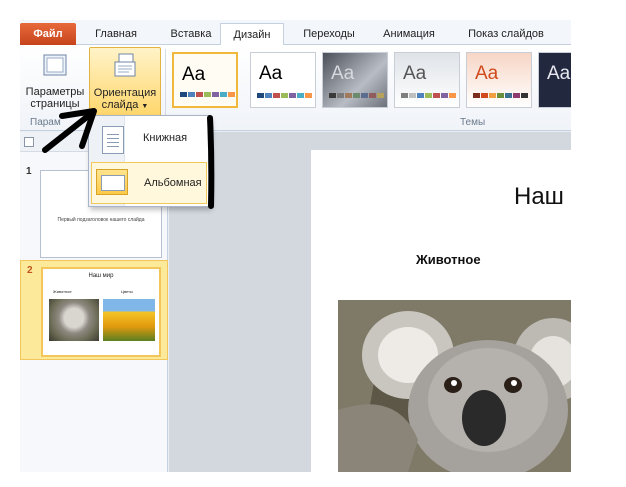  I want to click on tab-home: Главная, so click(116, 34).